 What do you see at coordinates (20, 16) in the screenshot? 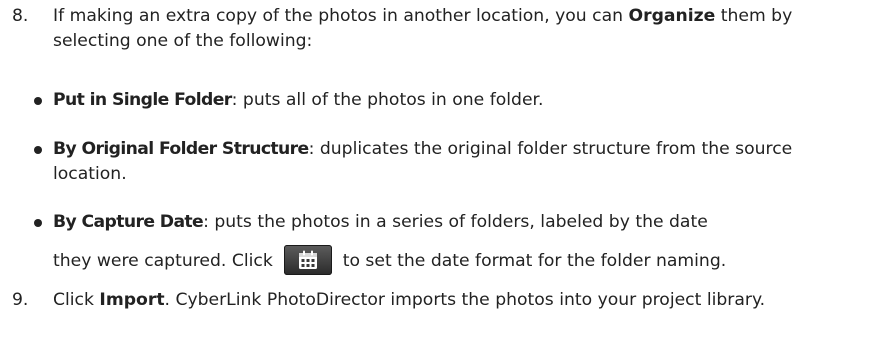
I see `step-number: 8.` at bounding box center [20, 16].